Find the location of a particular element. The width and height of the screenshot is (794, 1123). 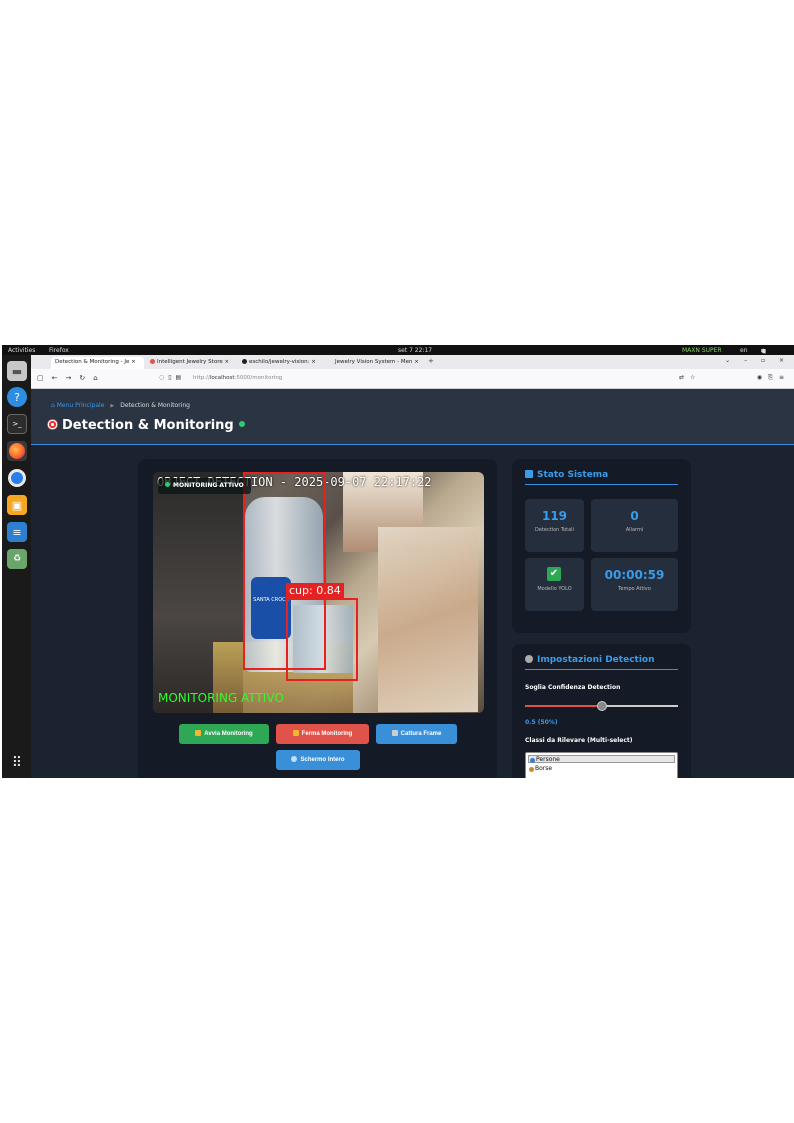

keyboard-layout: en is located at coordinates (744, 350).